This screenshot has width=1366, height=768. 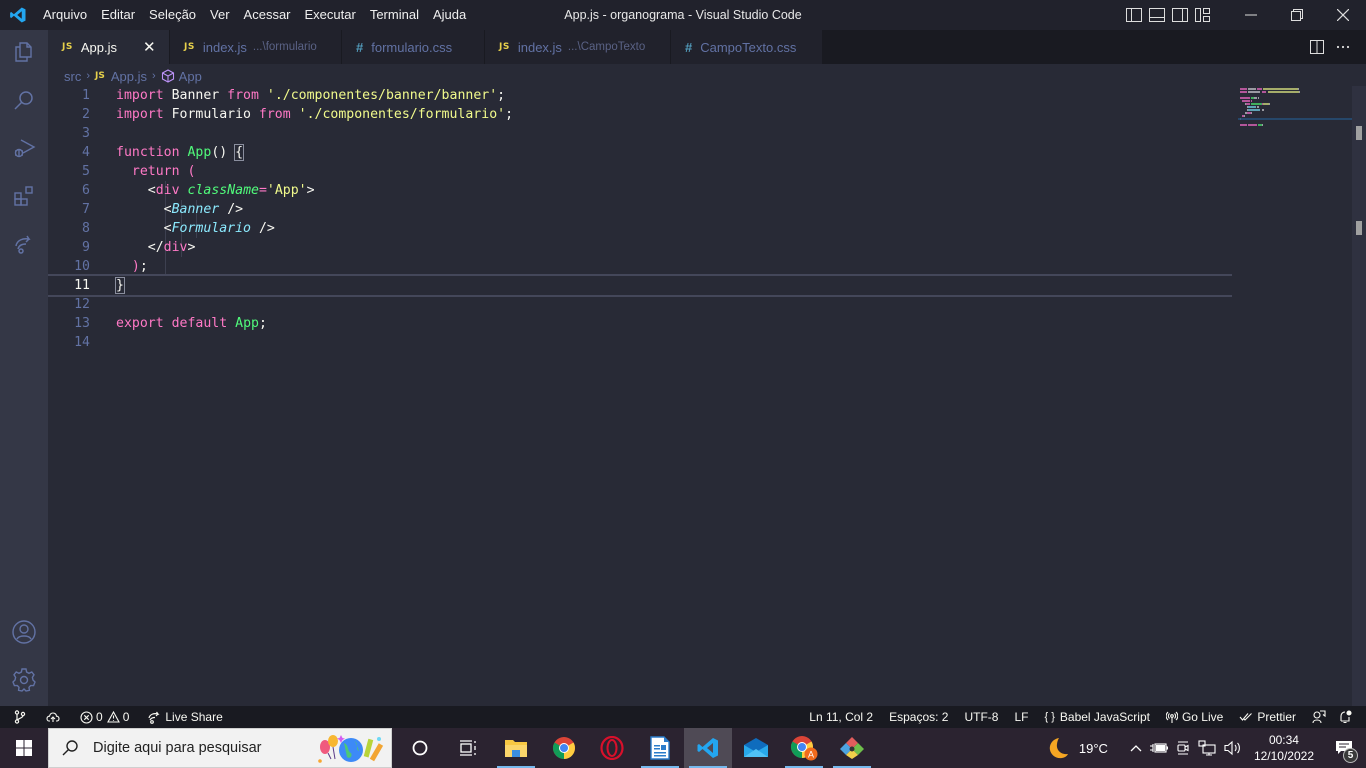 What do you see at coordinates (24, 150) in the screenshot?
I see `activity-run-debug` at bounding box center [24, 150].